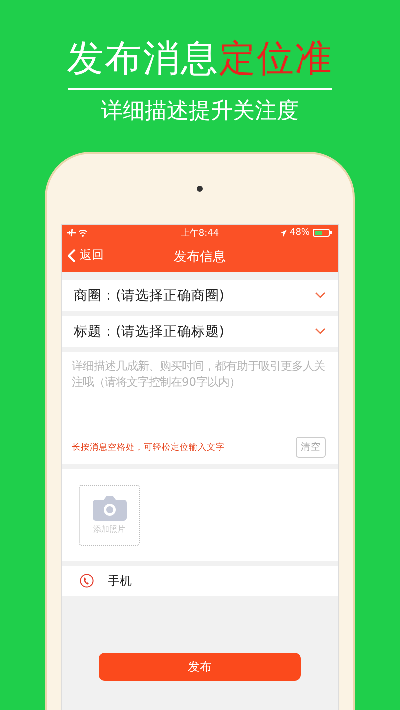 The image size is (400, 710). I want to click on description-placeholder: 详细描述几成新、购买时间，都有助于吸引更多人关注哦（请将文字控制在90字以内）, so click(199, 374).